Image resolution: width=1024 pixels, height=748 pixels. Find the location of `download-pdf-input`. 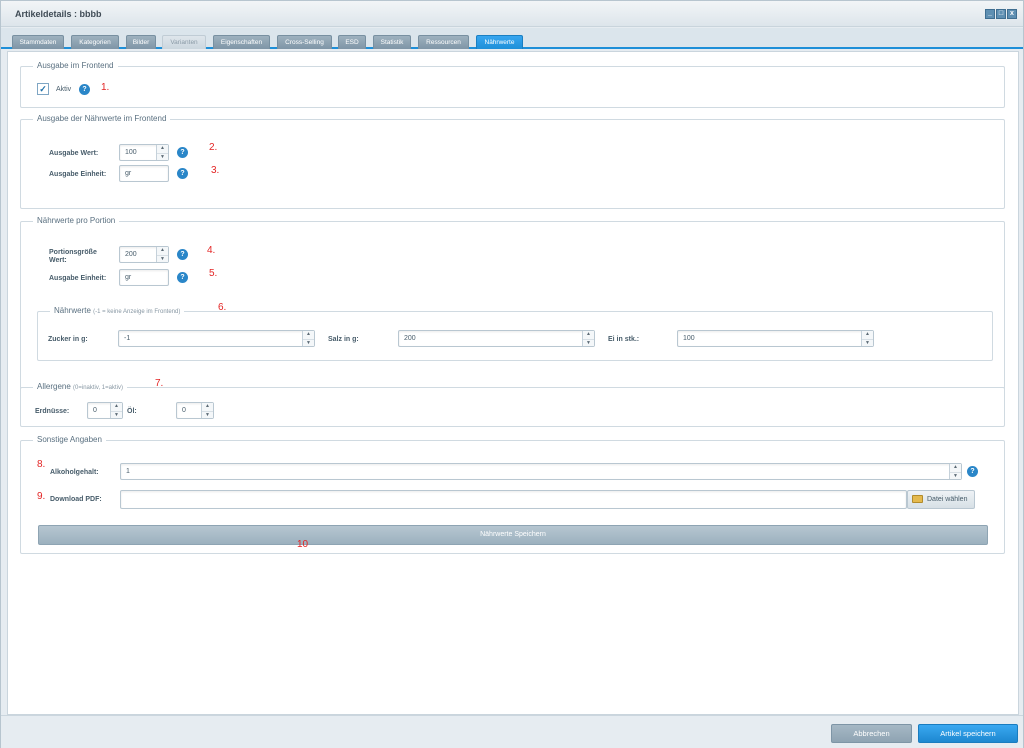

download-pdf-input is located at coordinates (513, 499).